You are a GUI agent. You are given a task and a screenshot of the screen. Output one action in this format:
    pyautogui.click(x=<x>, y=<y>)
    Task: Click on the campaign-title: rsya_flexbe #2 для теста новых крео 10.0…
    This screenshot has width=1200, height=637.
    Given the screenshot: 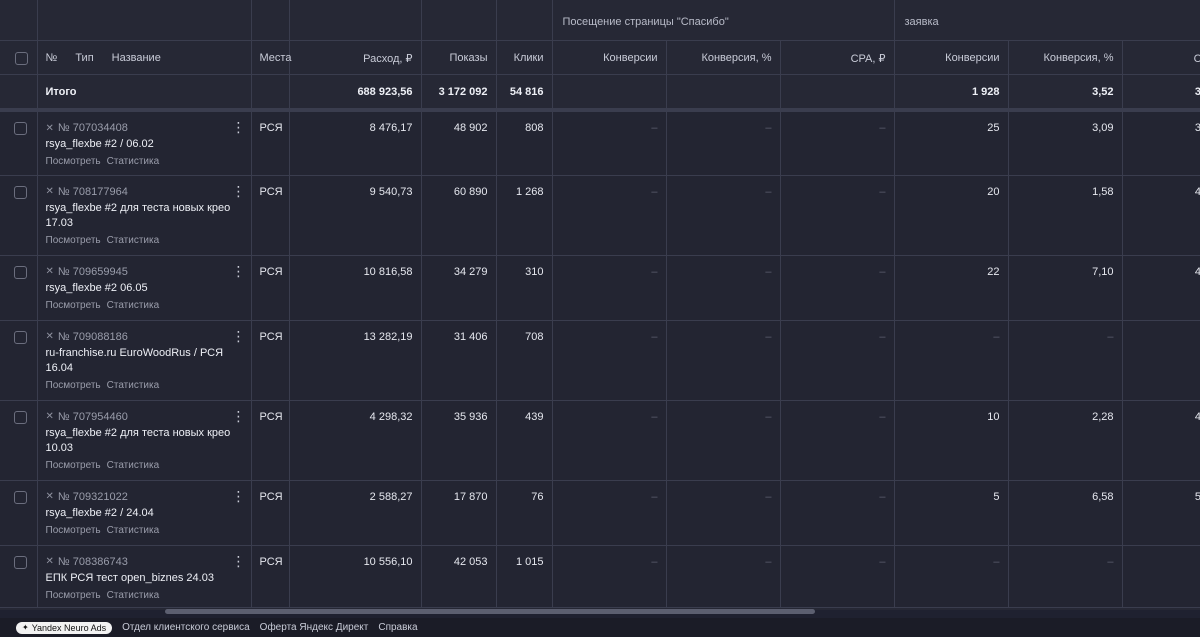 What is the action you would take?
    pyautogui.click(x=144, y=441)
    